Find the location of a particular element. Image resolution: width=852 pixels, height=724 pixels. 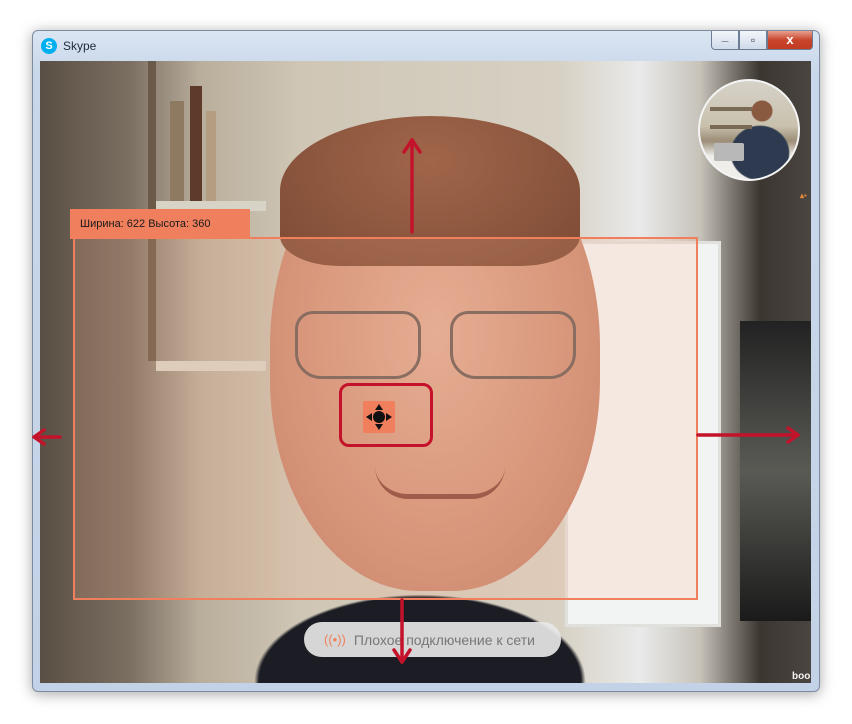

arrow-up-icon is located at coordinates (412, 186).